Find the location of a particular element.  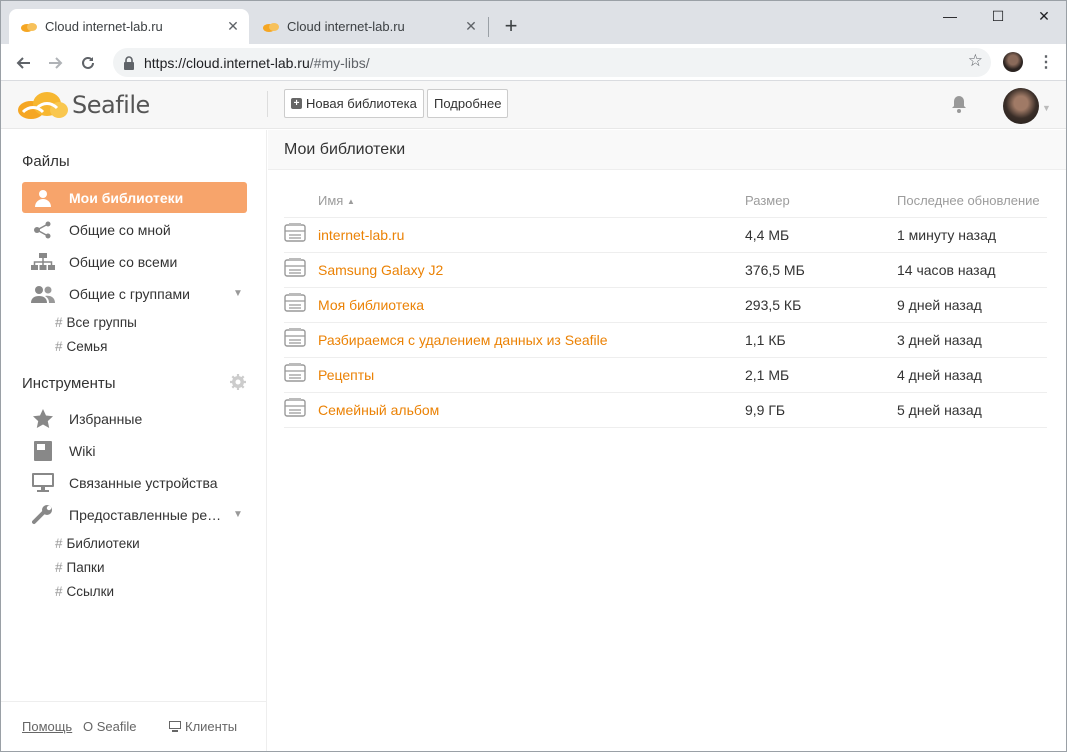

new-library-label: Новая библиотека is located at coordinates (361, 103).